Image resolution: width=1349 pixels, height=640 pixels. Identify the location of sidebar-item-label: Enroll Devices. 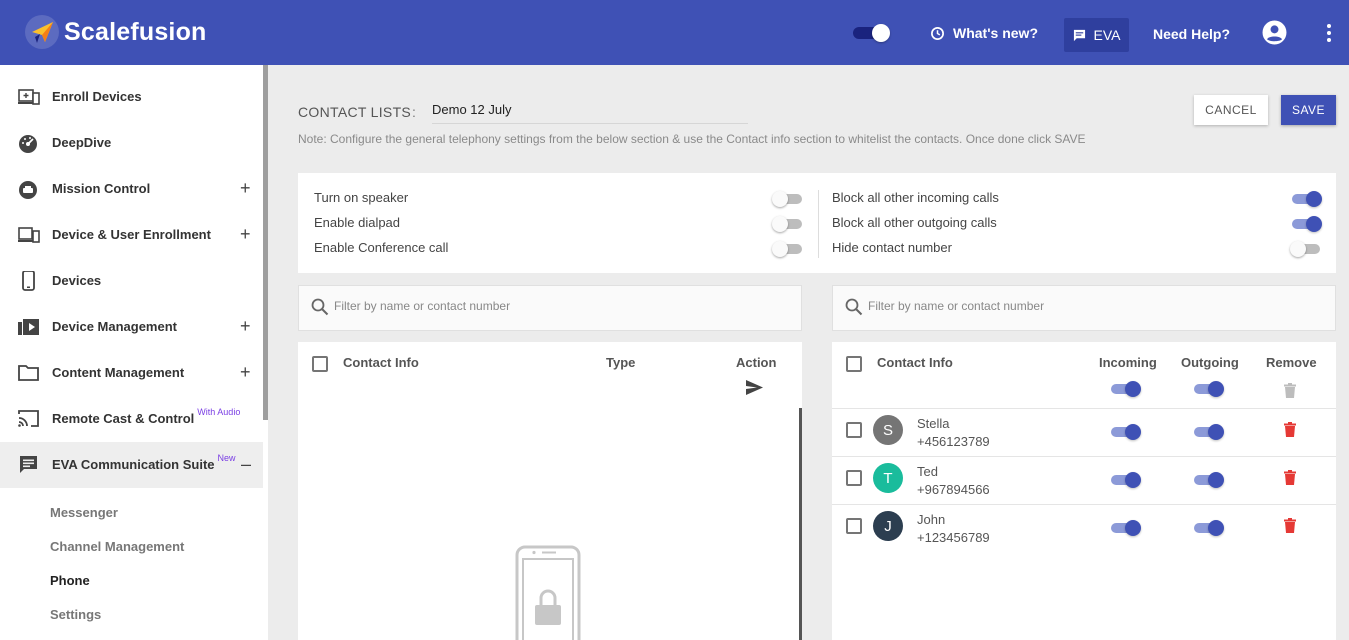
(97, 96).